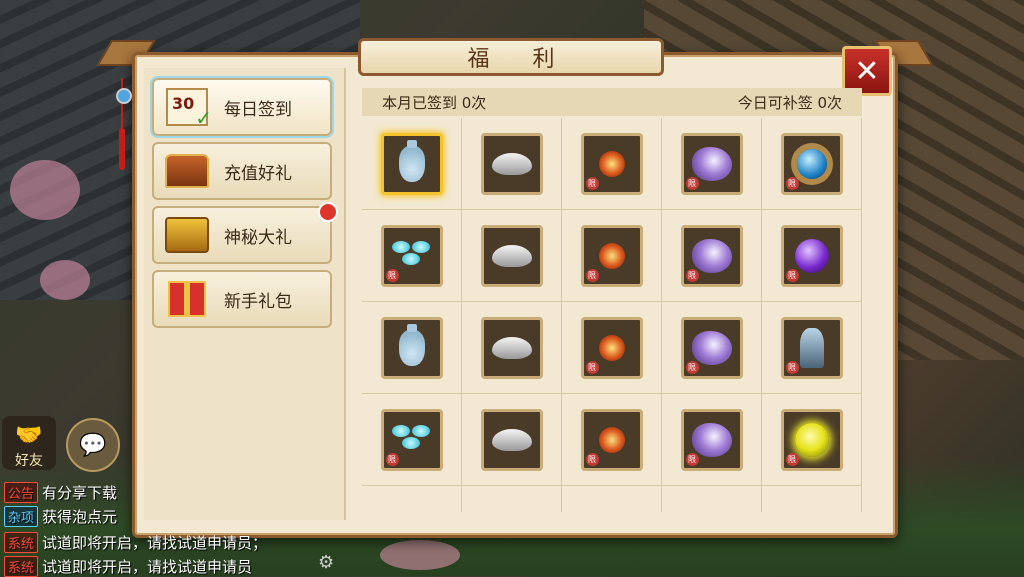 The width and height of the screenshot is (1024, 577). I want to click on chat-line: 杂项 获得泡点元, so click(60, 516).